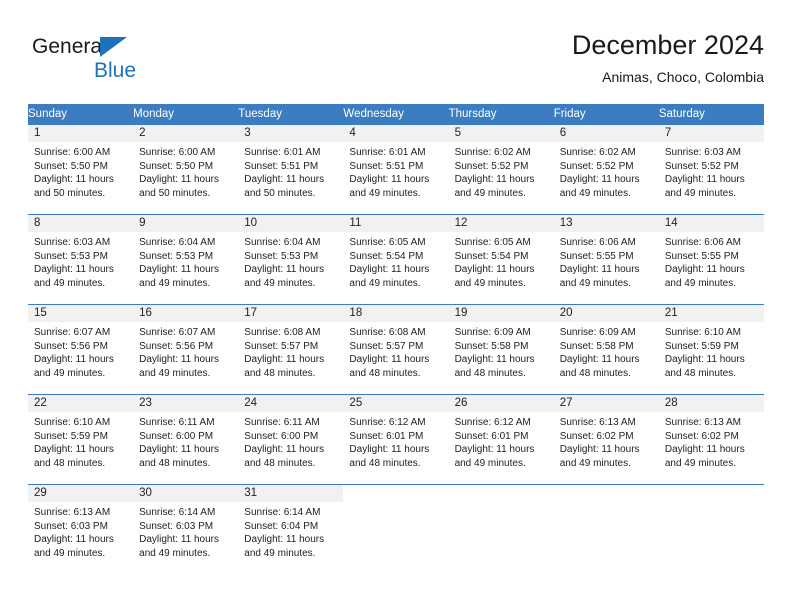 The image size is (792, 612). I want to click on sunrise-text: Sunrise: 6:00 AM, so click(72, 152).